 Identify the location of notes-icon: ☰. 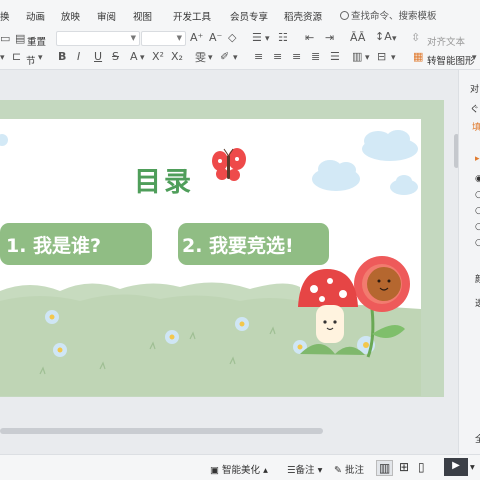
(291, 470).